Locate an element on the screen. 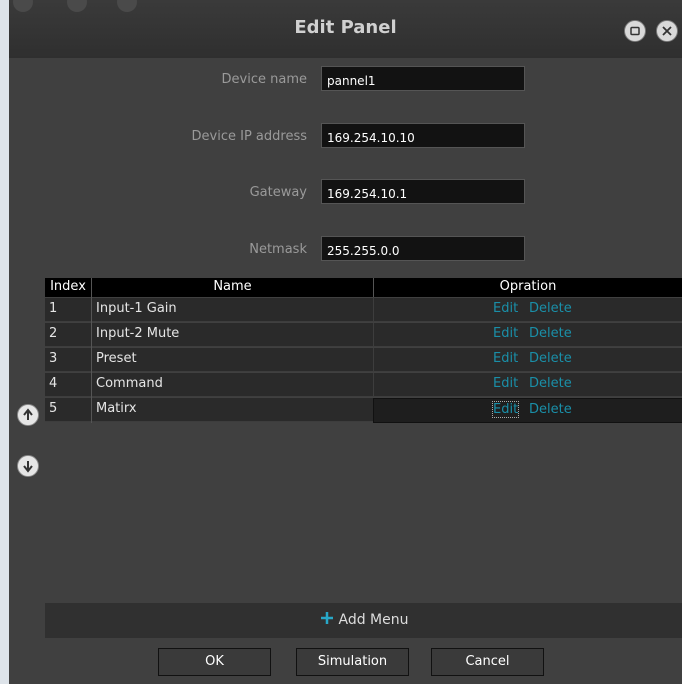 This screenshot has width=682, height=684. row-index: 5 is located at coordinates (53, 408).